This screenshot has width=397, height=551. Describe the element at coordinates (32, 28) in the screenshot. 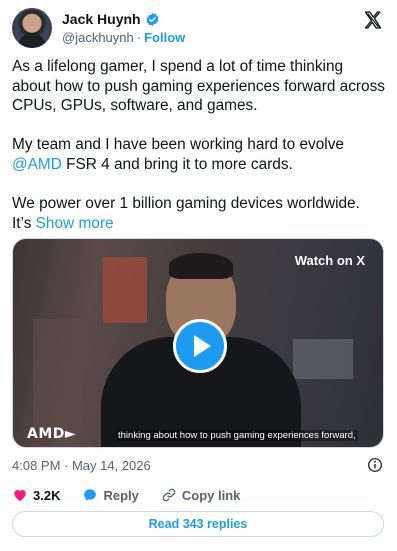

I see `avatar` at that location.